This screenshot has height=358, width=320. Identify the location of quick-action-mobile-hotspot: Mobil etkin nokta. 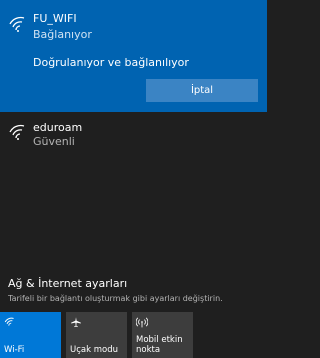
(162, 335).